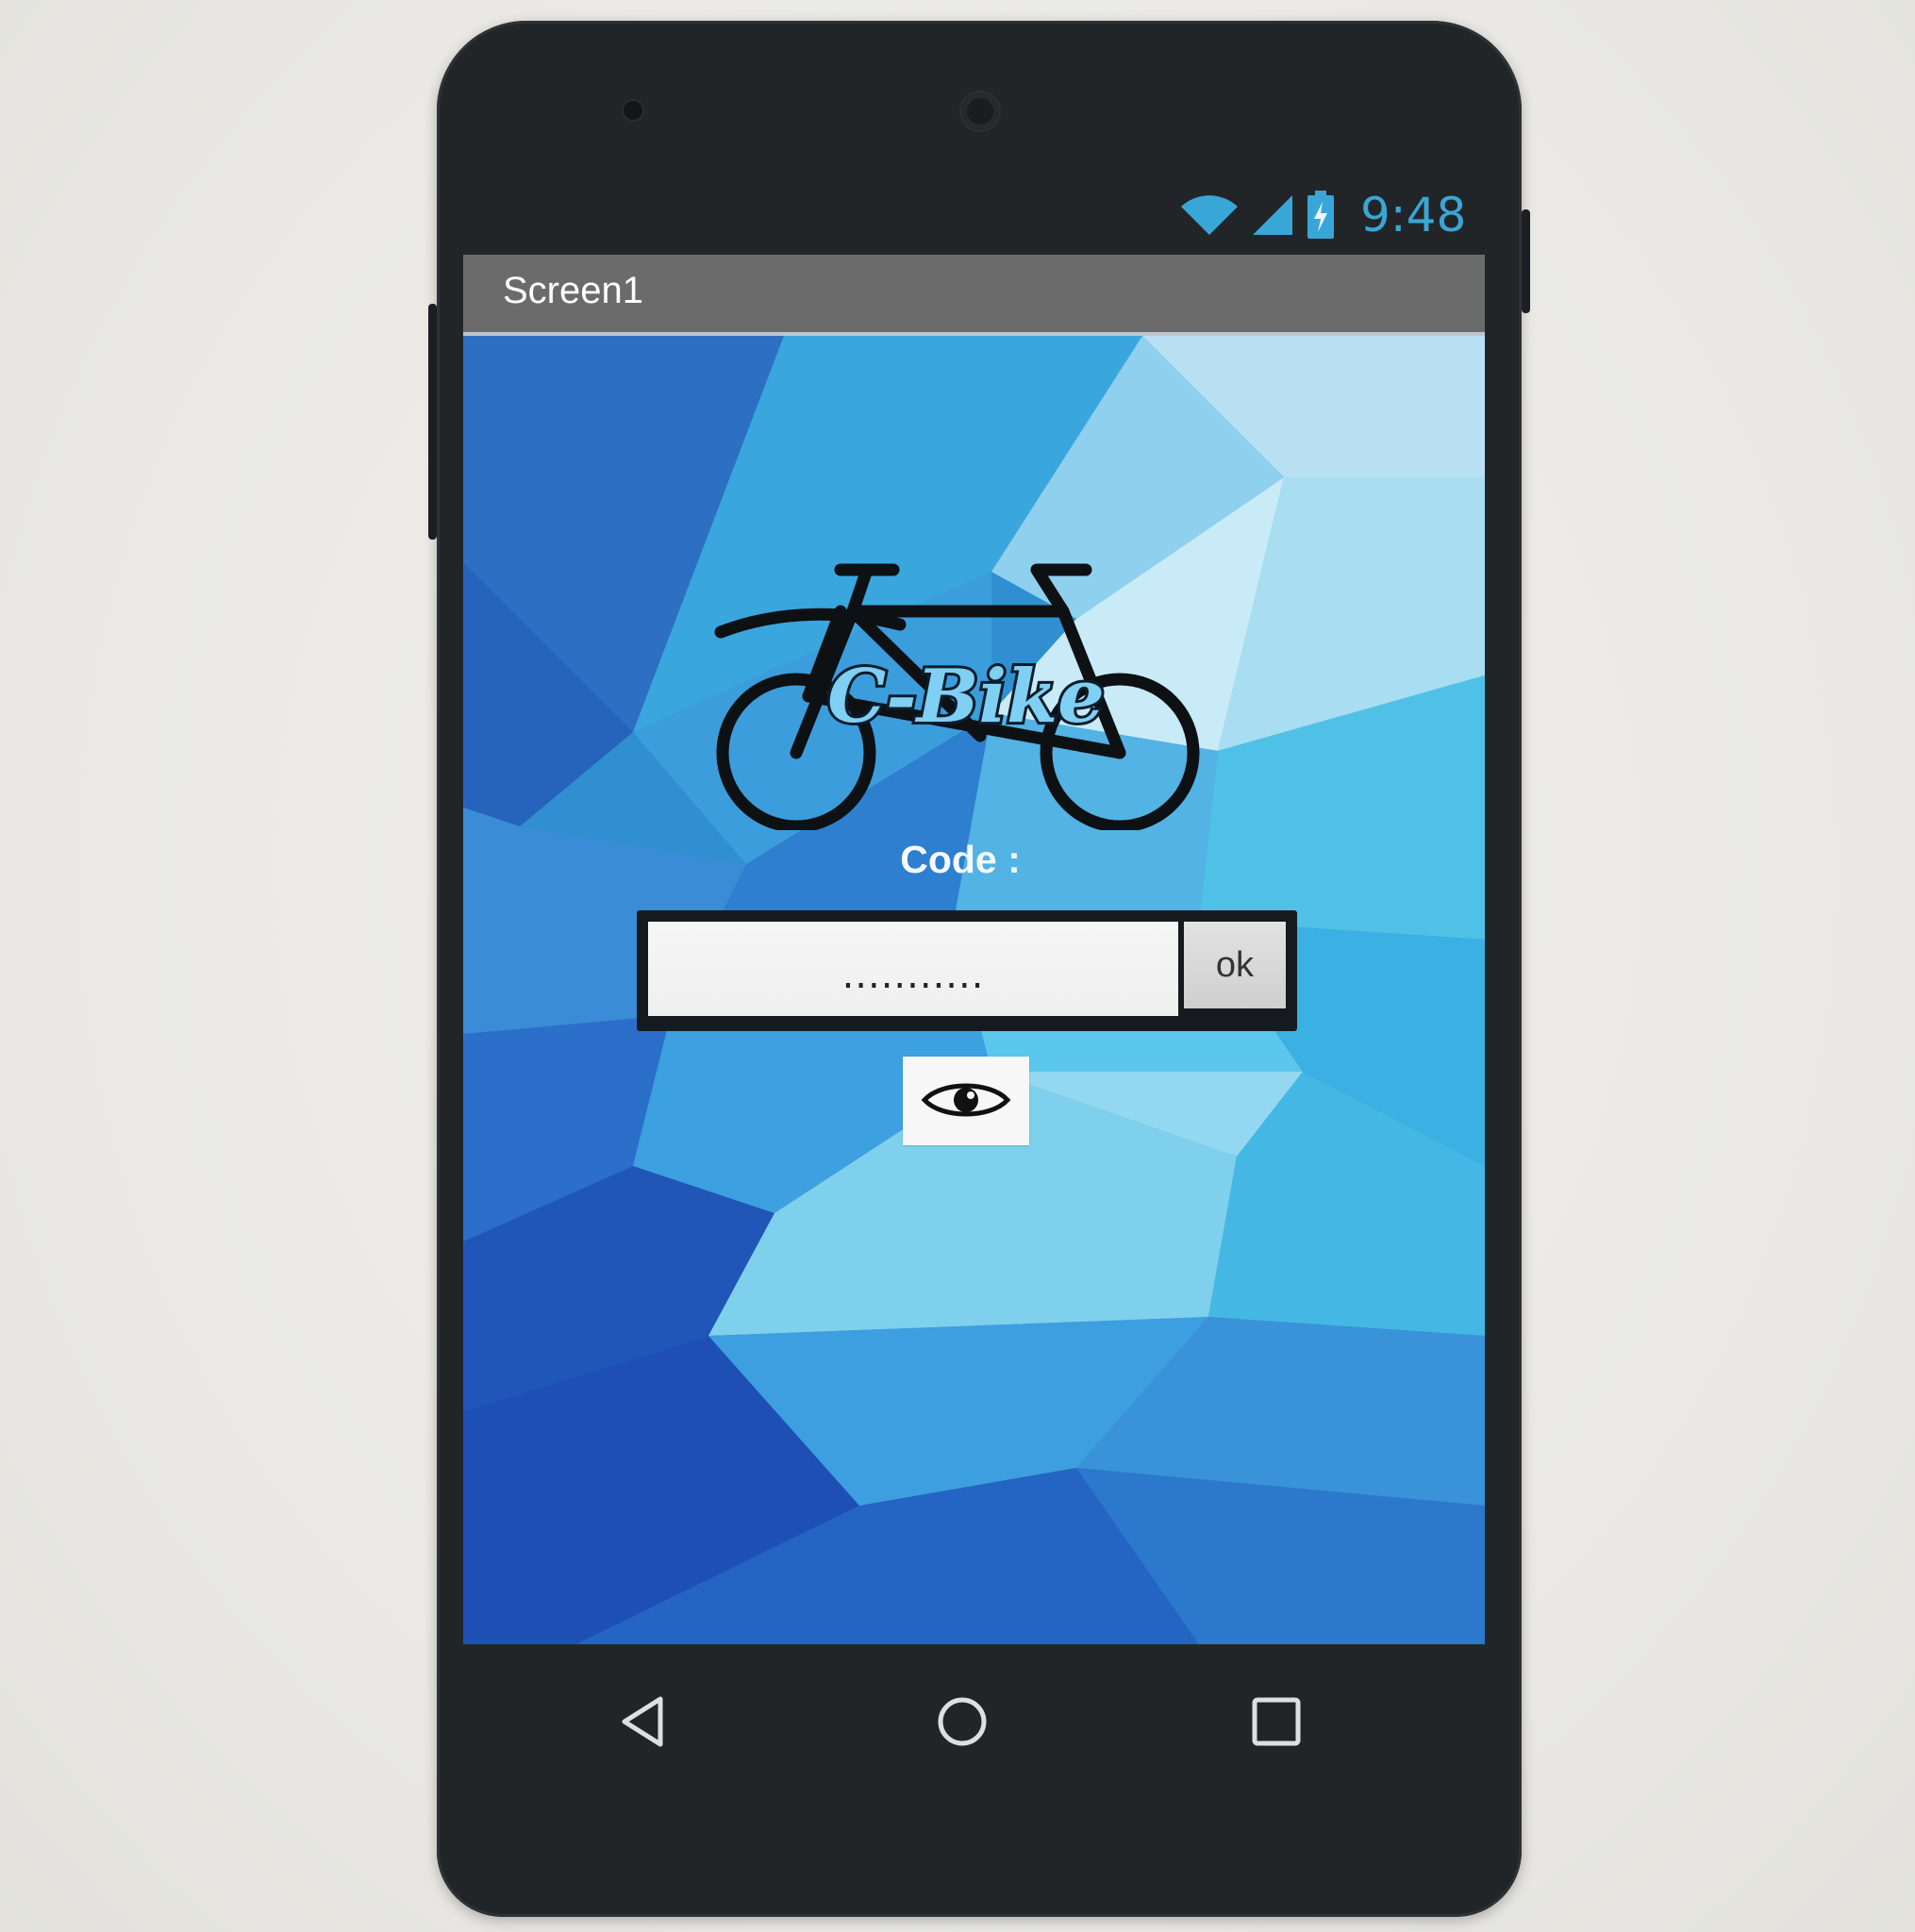  I want to click on screen-title: Screen1, so click(573, 290).